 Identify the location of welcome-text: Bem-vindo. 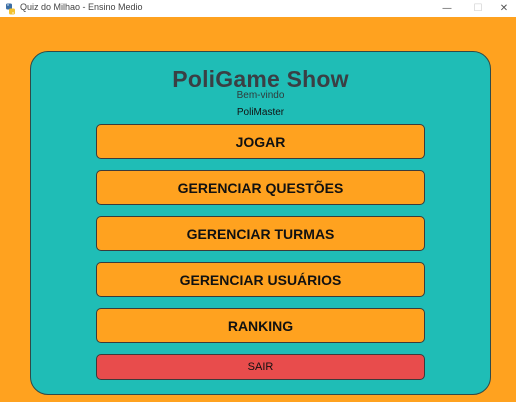
(260, 95).